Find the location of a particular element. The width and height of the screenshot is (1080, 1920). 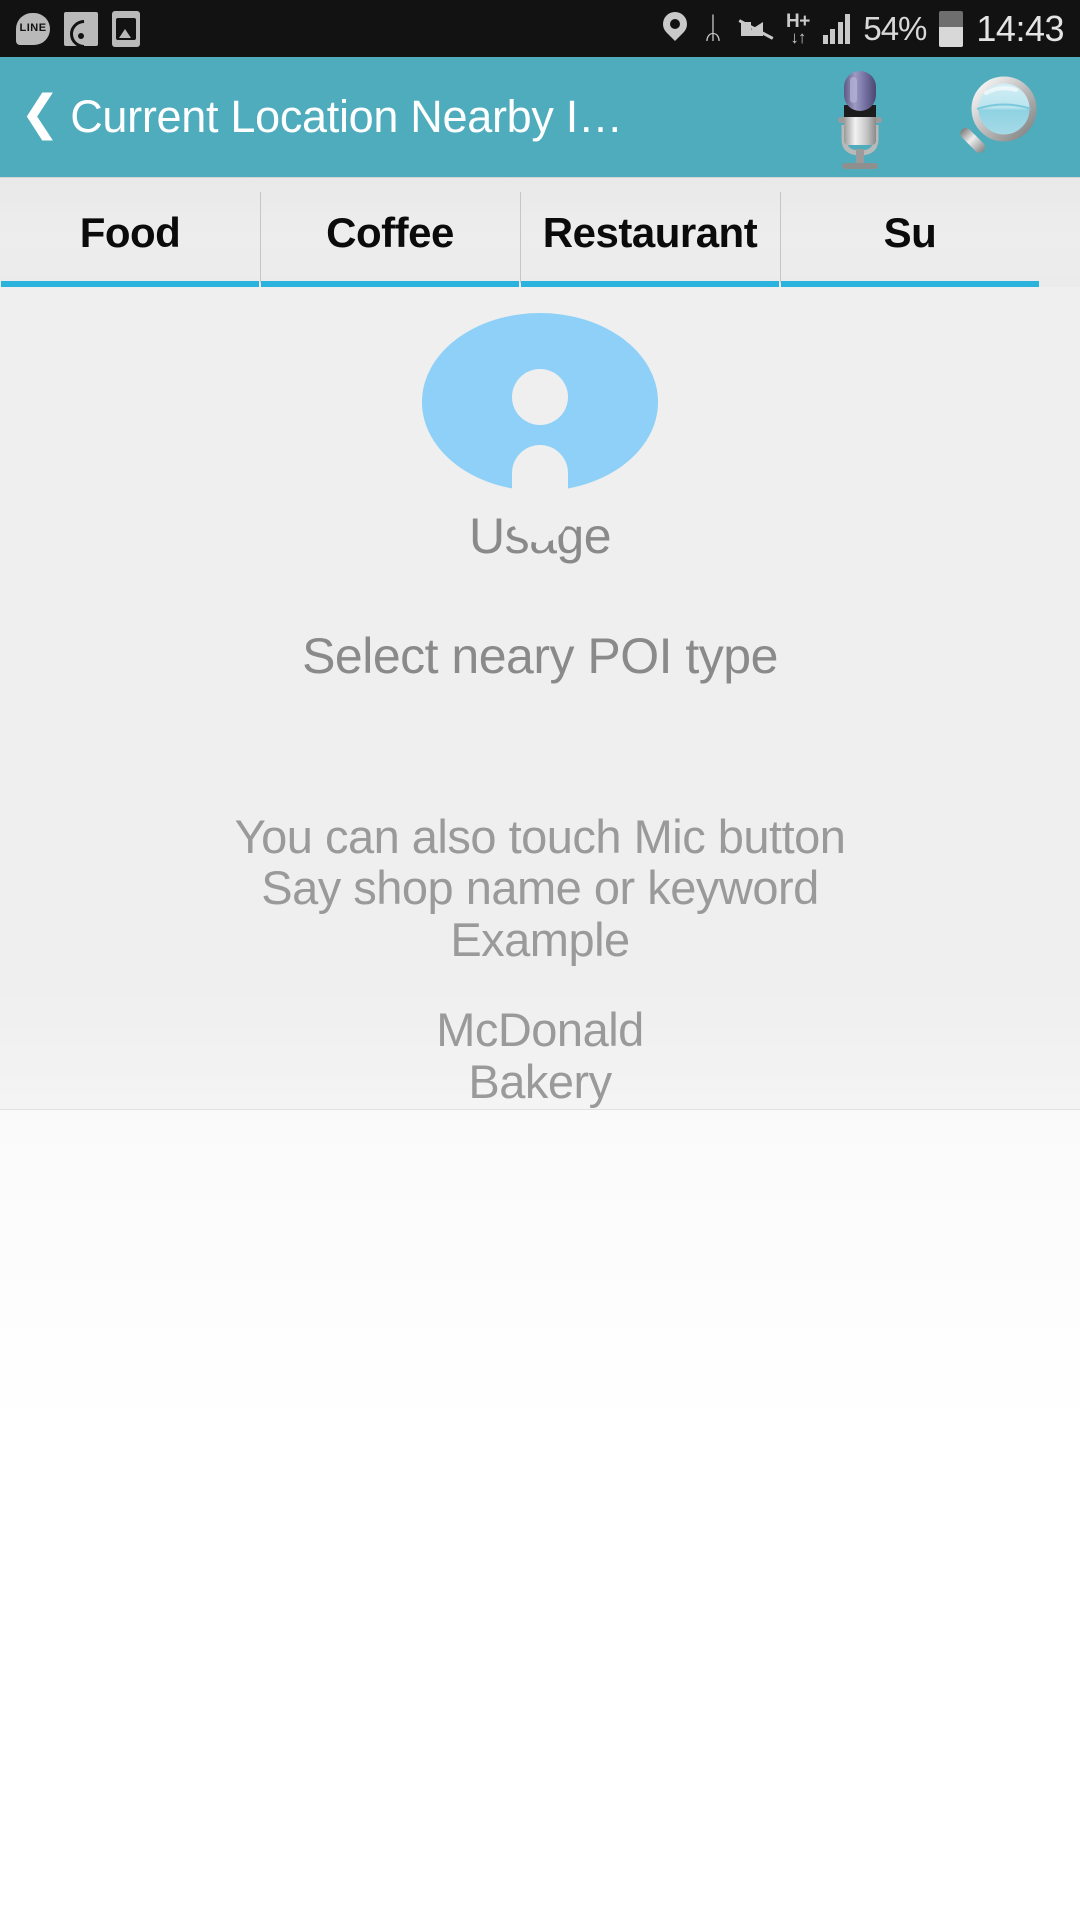

microphone-icon is located at coordinates (860, 117).